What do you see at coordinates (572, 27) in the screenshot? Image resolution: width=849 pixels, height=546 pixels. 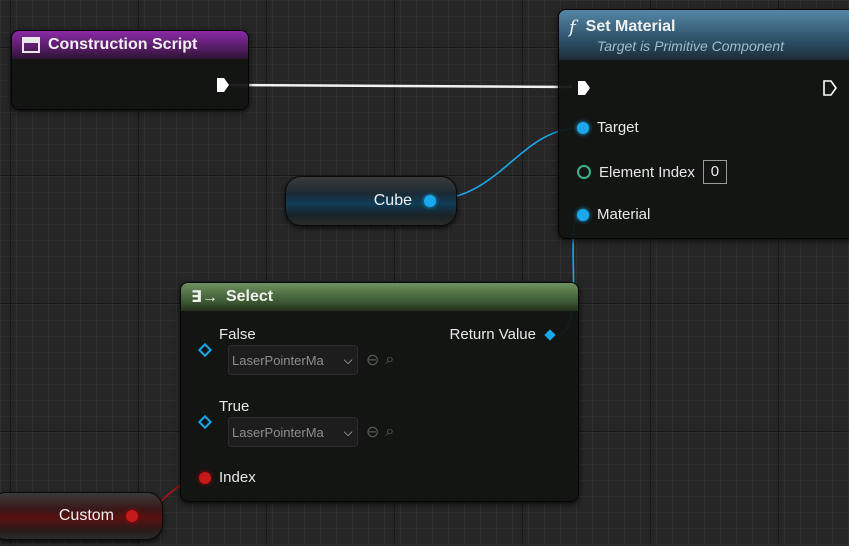 I see `function-icon: f` at bounding box center [572, 27].